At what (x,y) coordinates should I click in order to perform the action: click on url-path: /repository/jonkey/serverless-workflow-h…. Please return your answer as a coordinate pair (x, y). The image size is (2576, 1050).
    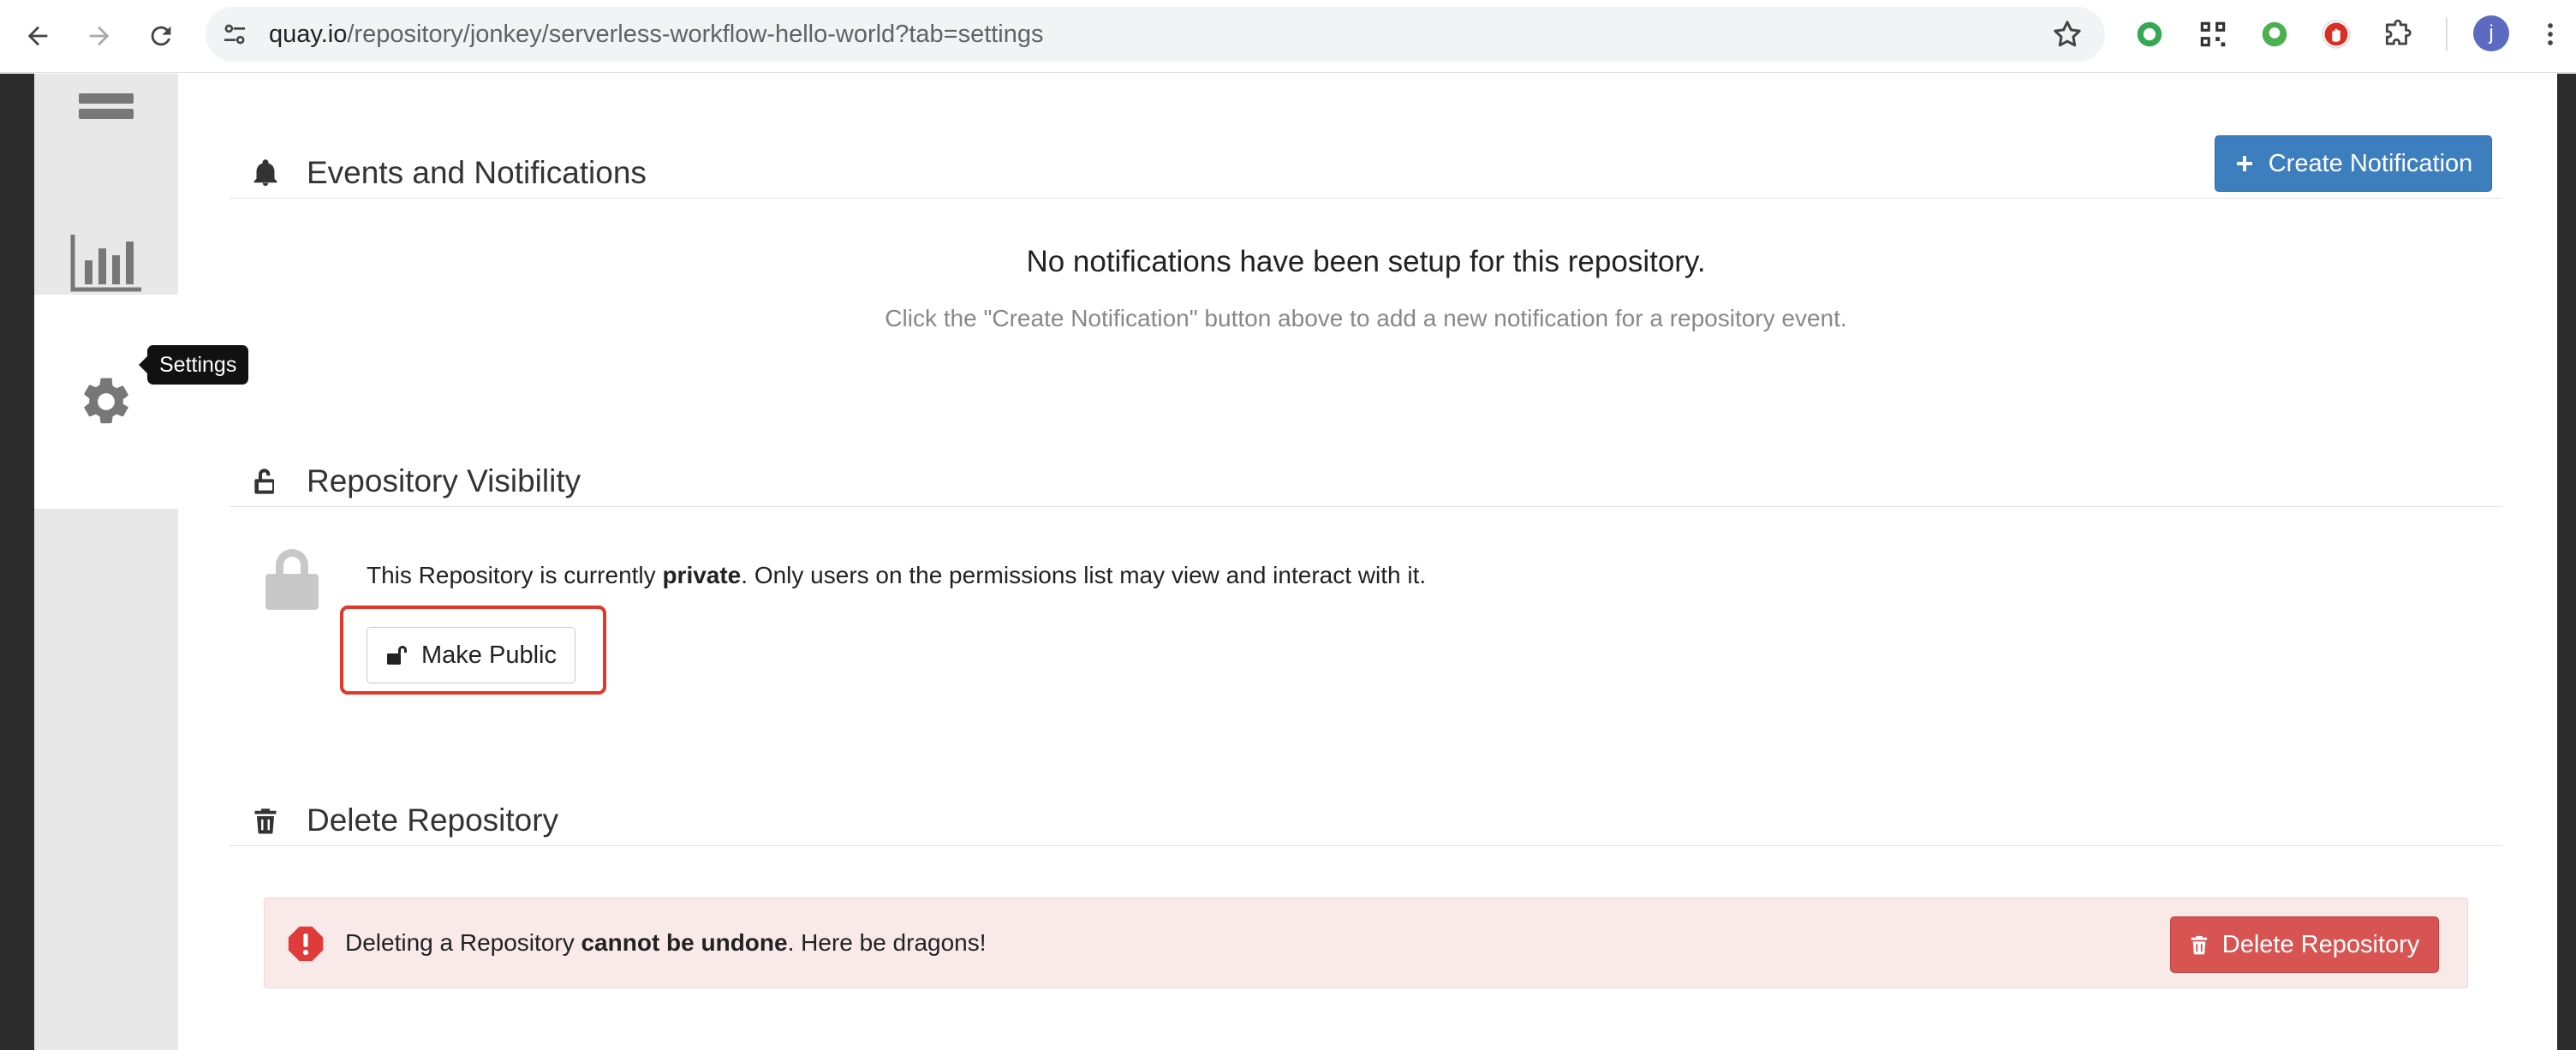
    Looking at the image, I should click on (695, 34).